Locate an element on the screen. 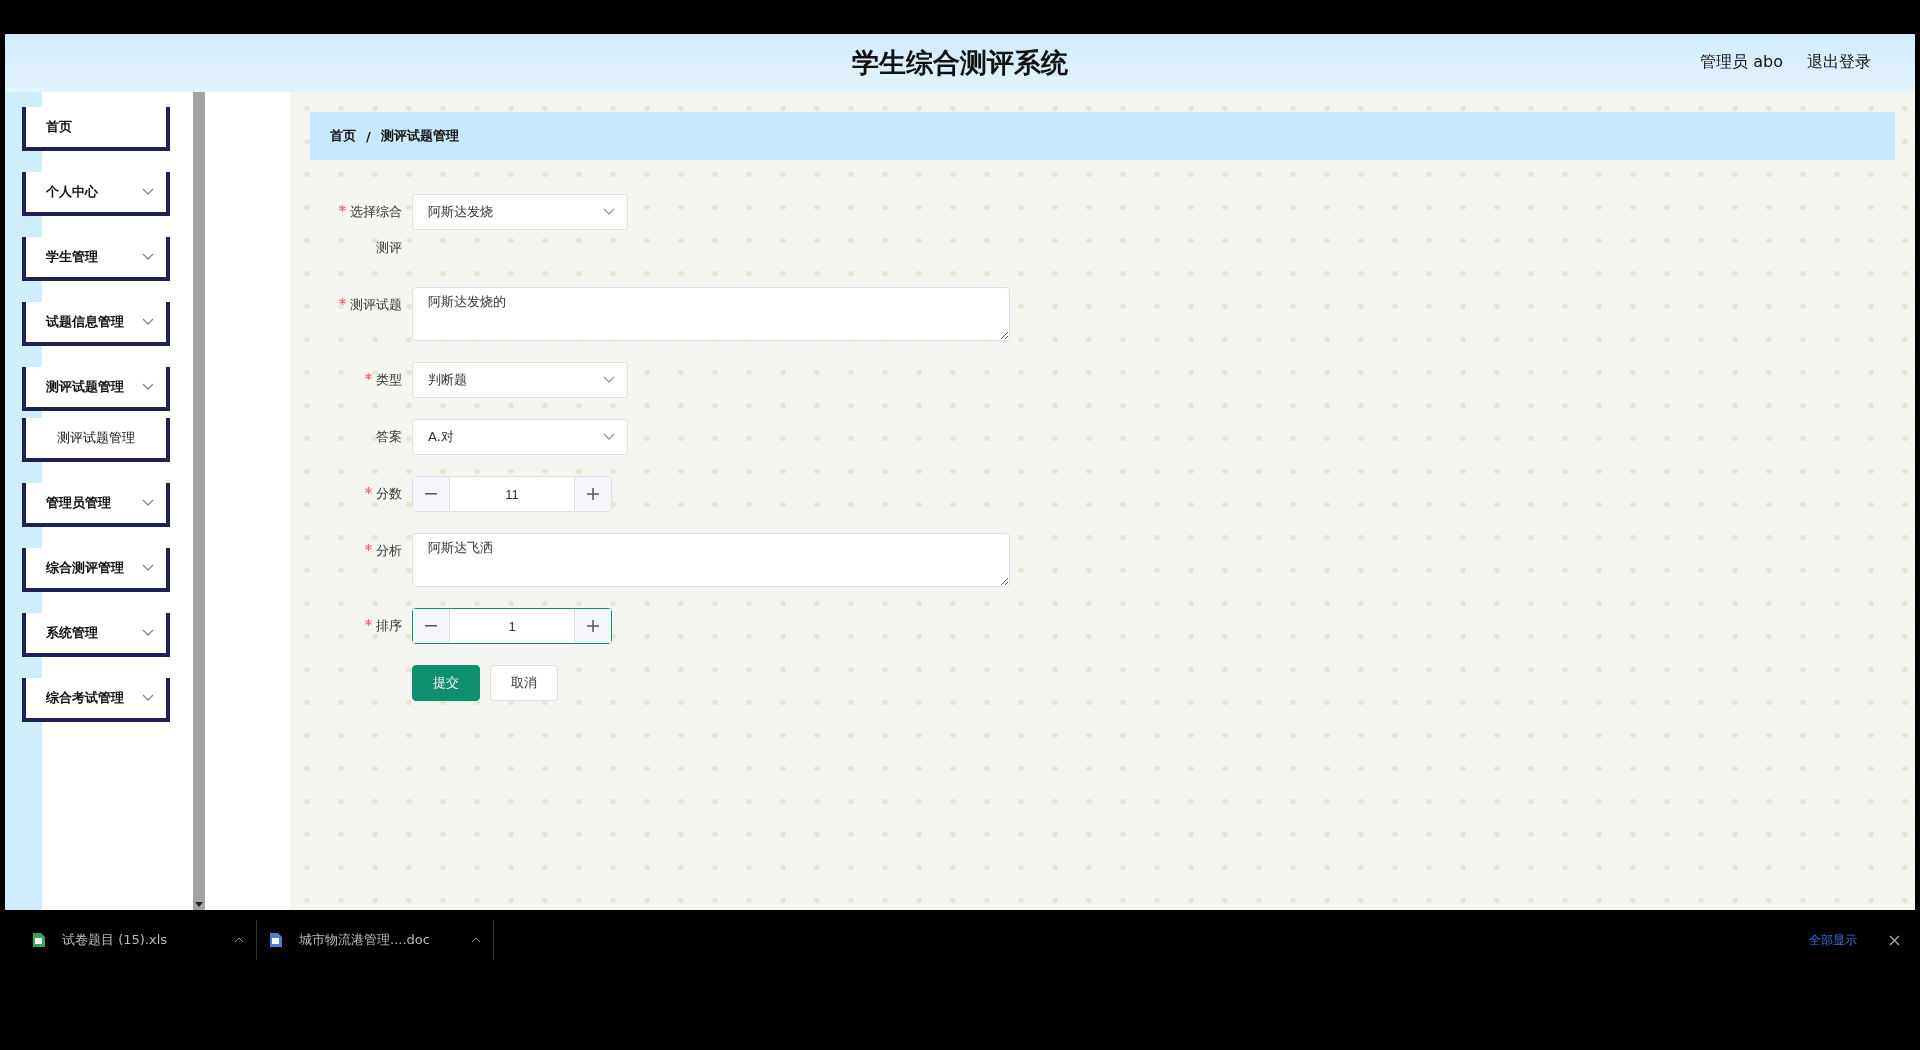 This screenshot has width=1920, height=1050. number-input: 1 is located at coordinates (512, 626).